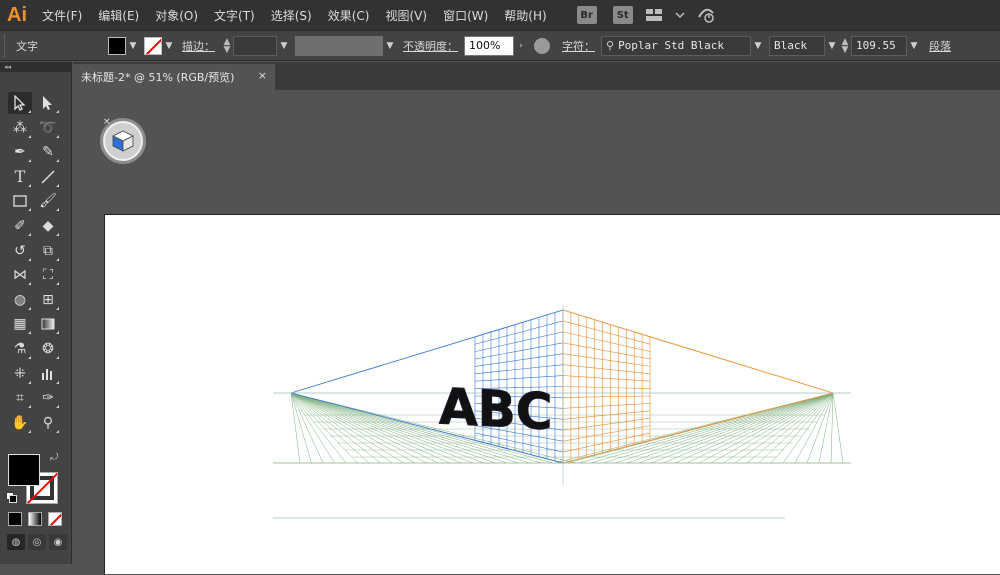 The height and width of the screenshot is (575, 1000). Describe the element at coordinates (406, 15) in the screenshot. I see `menu-view: 视图(V)` at that location.